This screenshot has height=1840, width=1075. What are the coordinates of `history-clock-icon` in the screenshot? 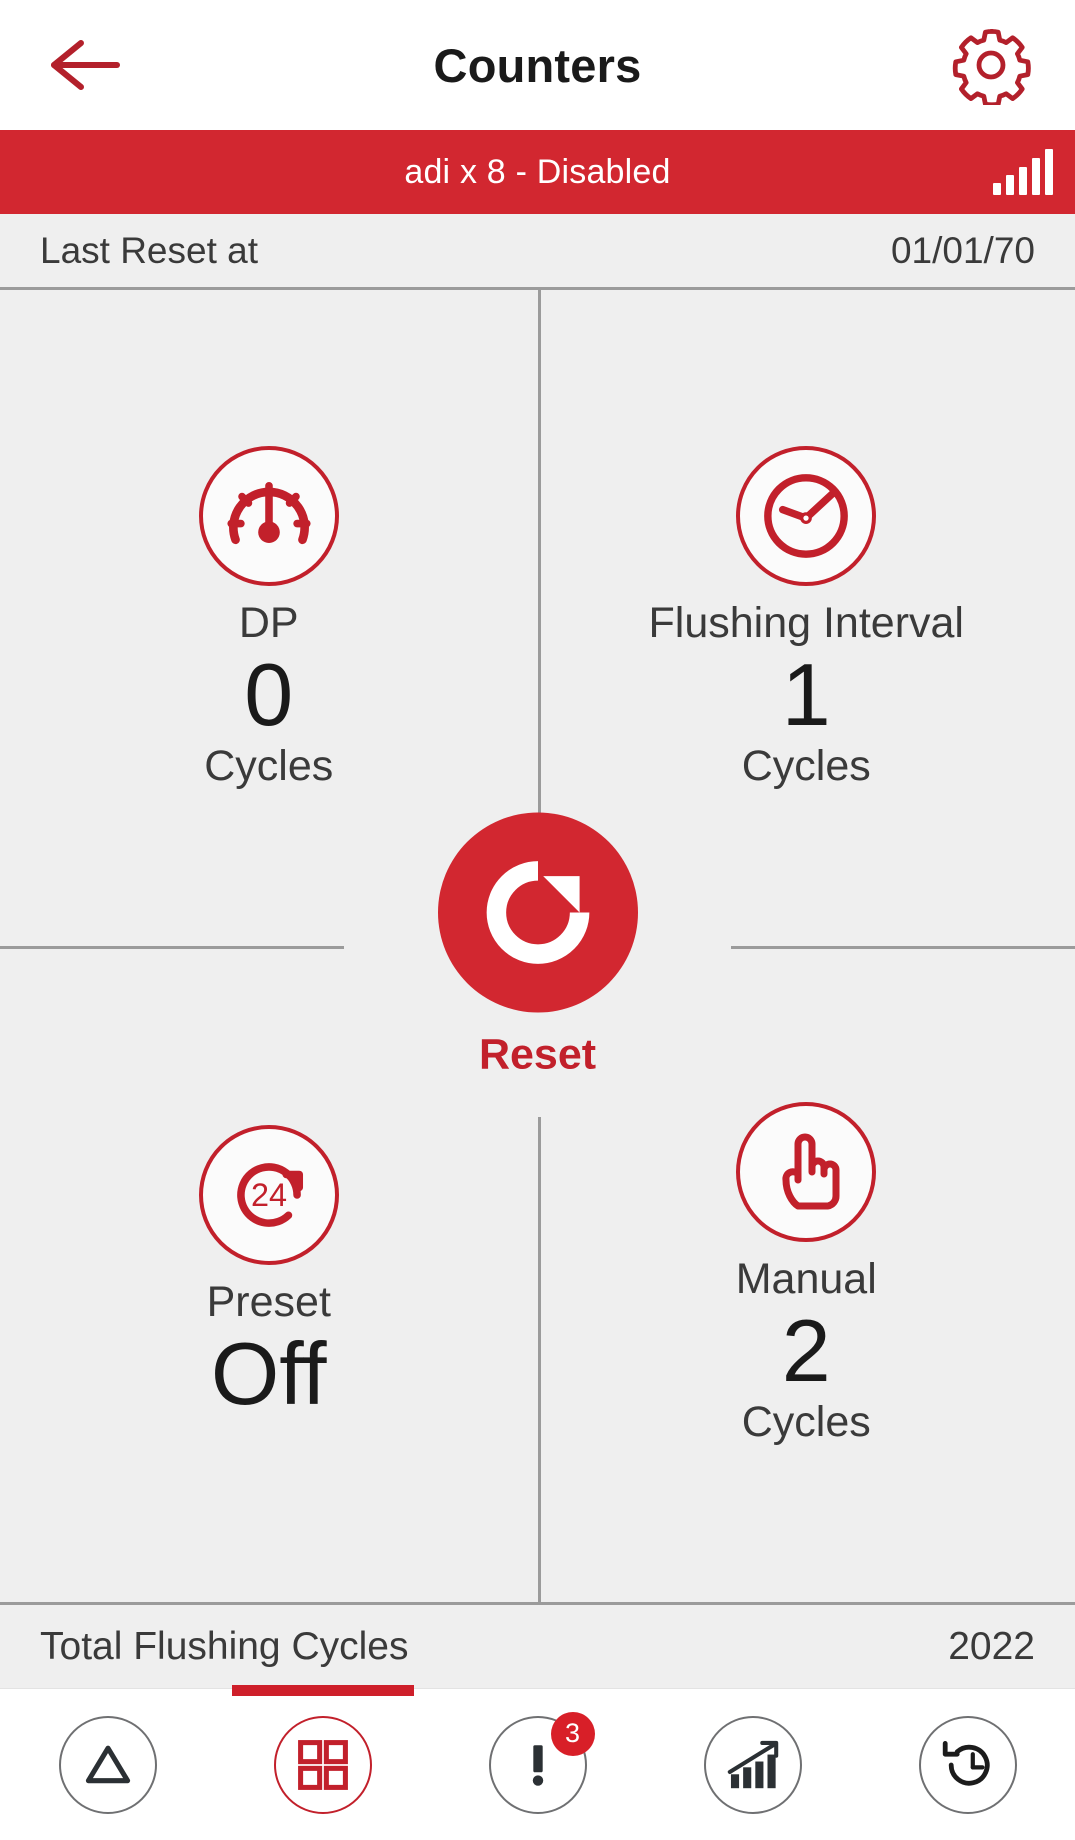 It's located at (966, 1763).